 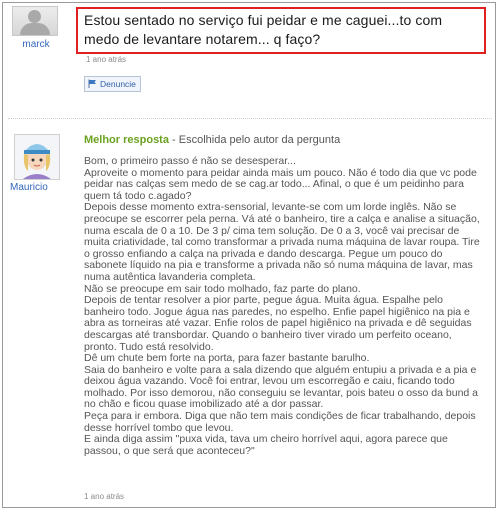 I want to click on avatar-head-icon, so click(x=34, y=16).